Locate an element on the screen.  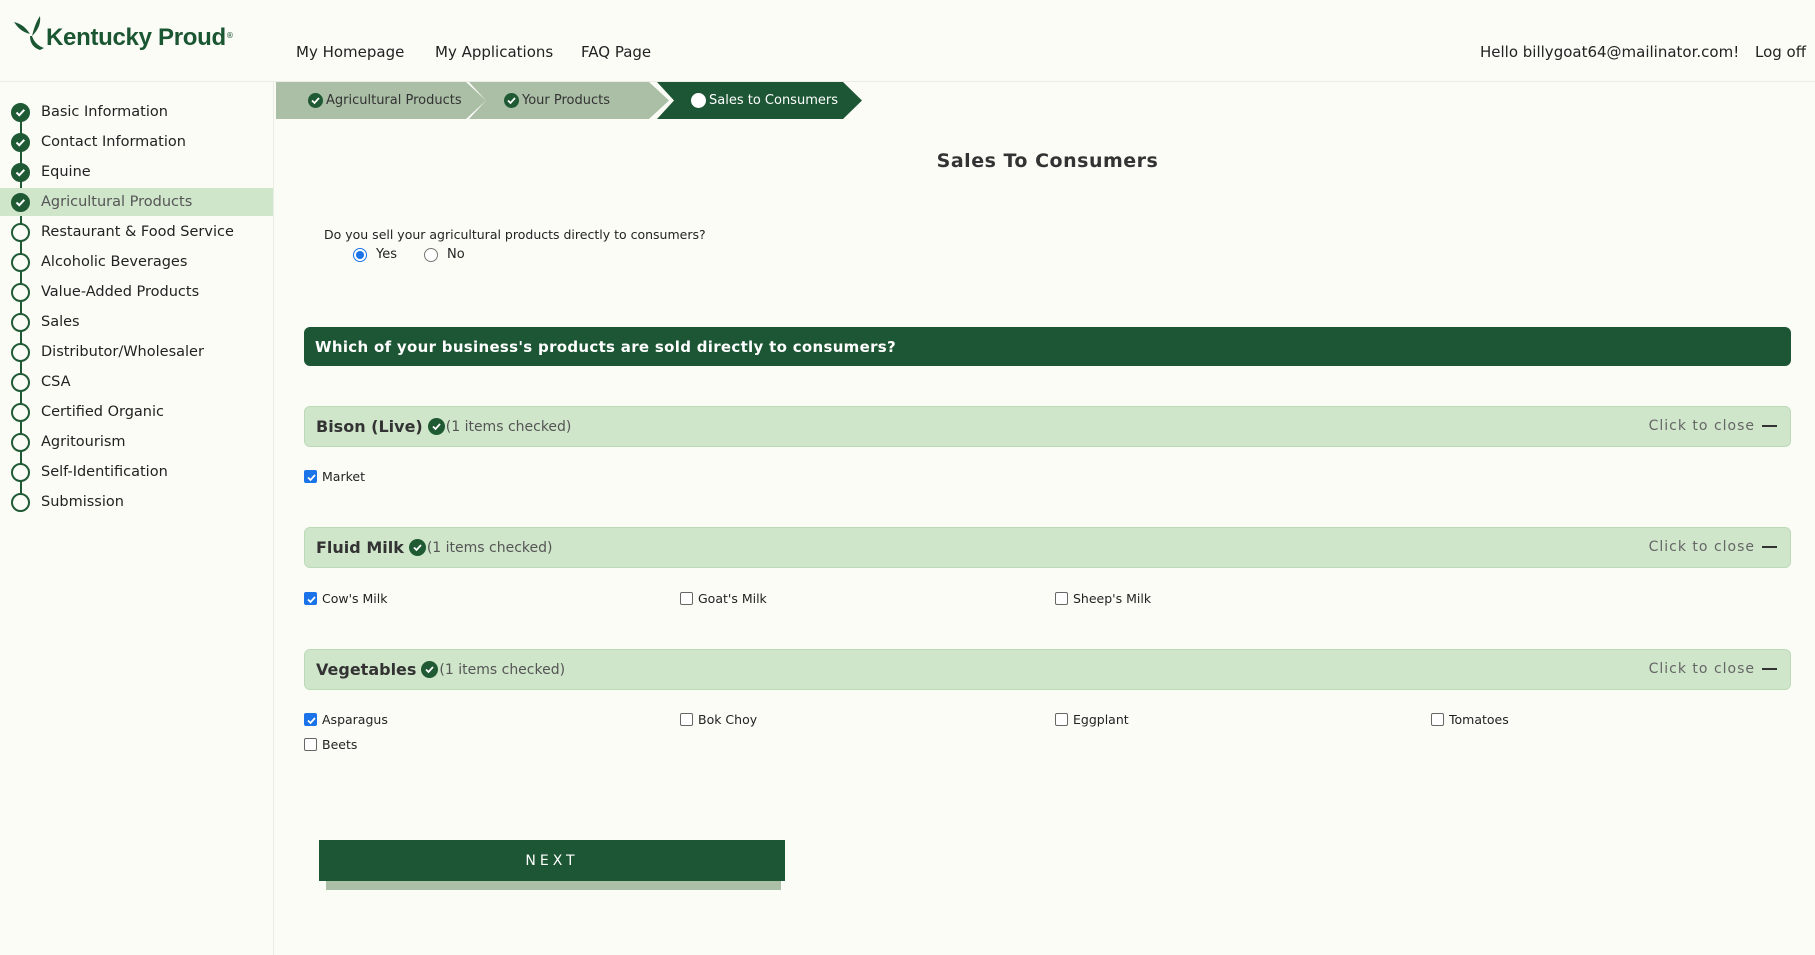
checkbox-label: Market is located at coordinates (343, 476).